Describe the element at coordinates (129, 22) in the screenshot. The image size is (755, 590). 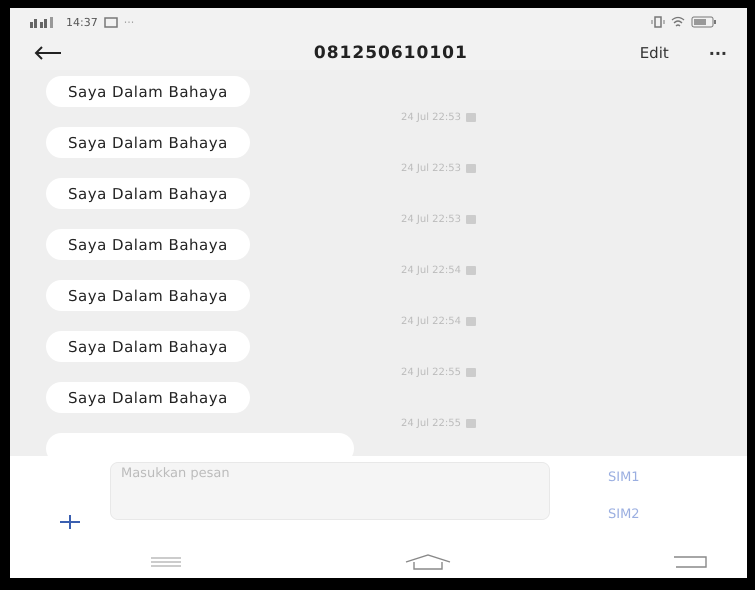
I see `more-notifications: ···` at that location.